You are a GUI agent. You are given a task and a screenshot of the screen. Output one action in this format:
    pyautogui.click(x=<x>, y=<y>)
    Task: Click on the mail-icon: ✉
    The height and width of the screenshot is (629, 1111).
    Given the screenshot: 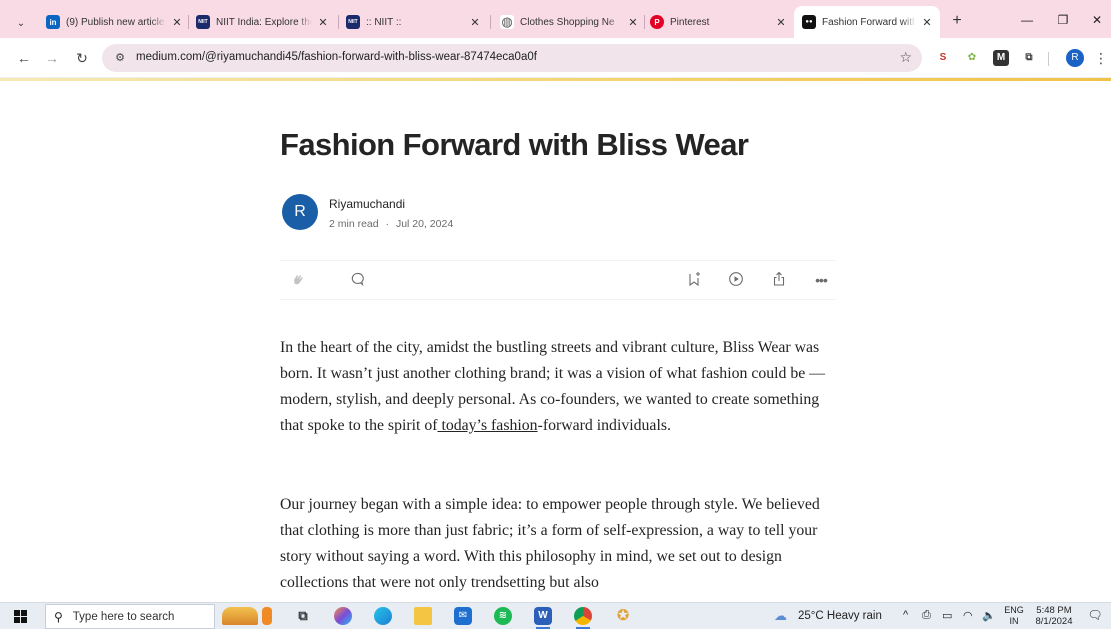 What is the action you would take?
    pyautogui.click(x=463, y=616)
    